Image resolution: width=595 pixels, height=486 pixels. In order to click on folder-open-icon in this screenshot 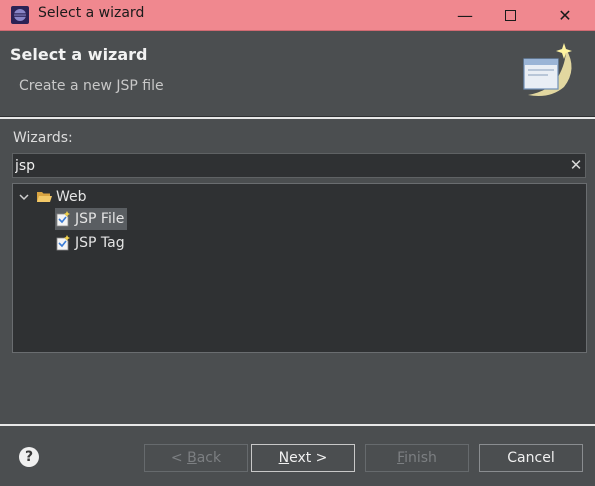, I will do `click(44, 197)`.